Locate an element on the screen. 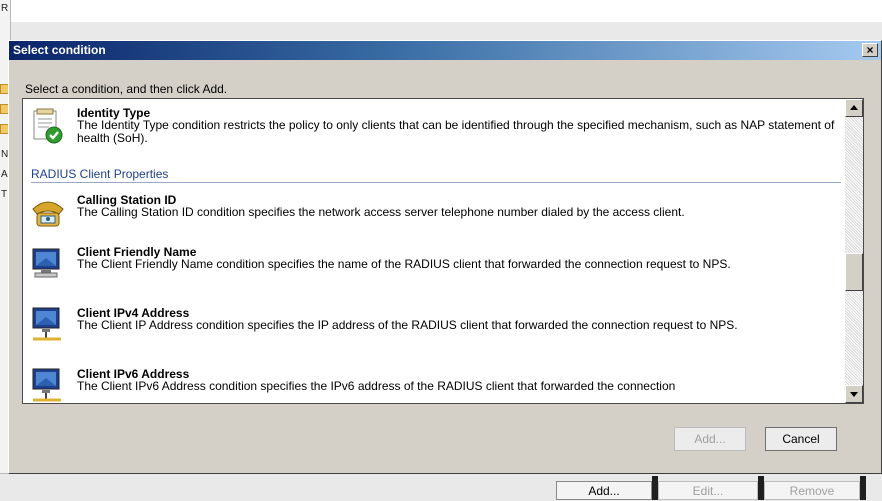  dialog-titlebar: Select condition × is located at coordinates (445, 50).